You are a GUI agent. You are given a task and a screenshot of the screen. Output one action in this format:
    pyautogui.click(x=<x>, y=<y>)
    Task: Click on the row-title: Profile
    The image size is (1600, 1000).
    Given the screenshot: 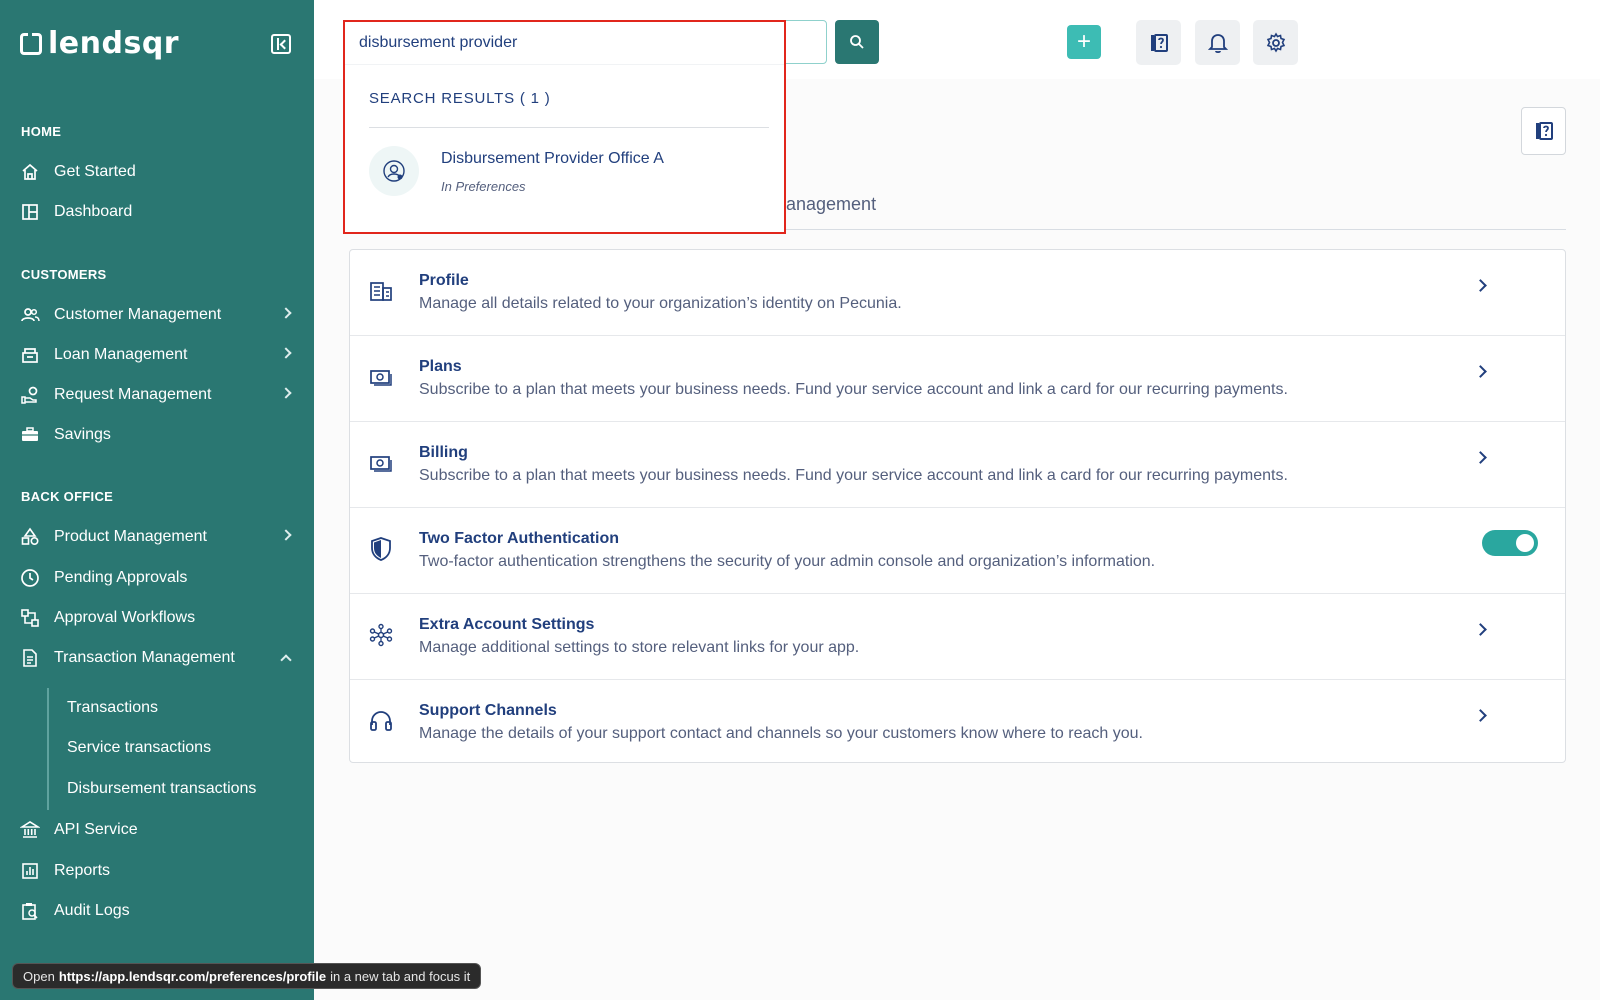 What is the action you would take?
    pyautogui.click(x=444, y=280)
    